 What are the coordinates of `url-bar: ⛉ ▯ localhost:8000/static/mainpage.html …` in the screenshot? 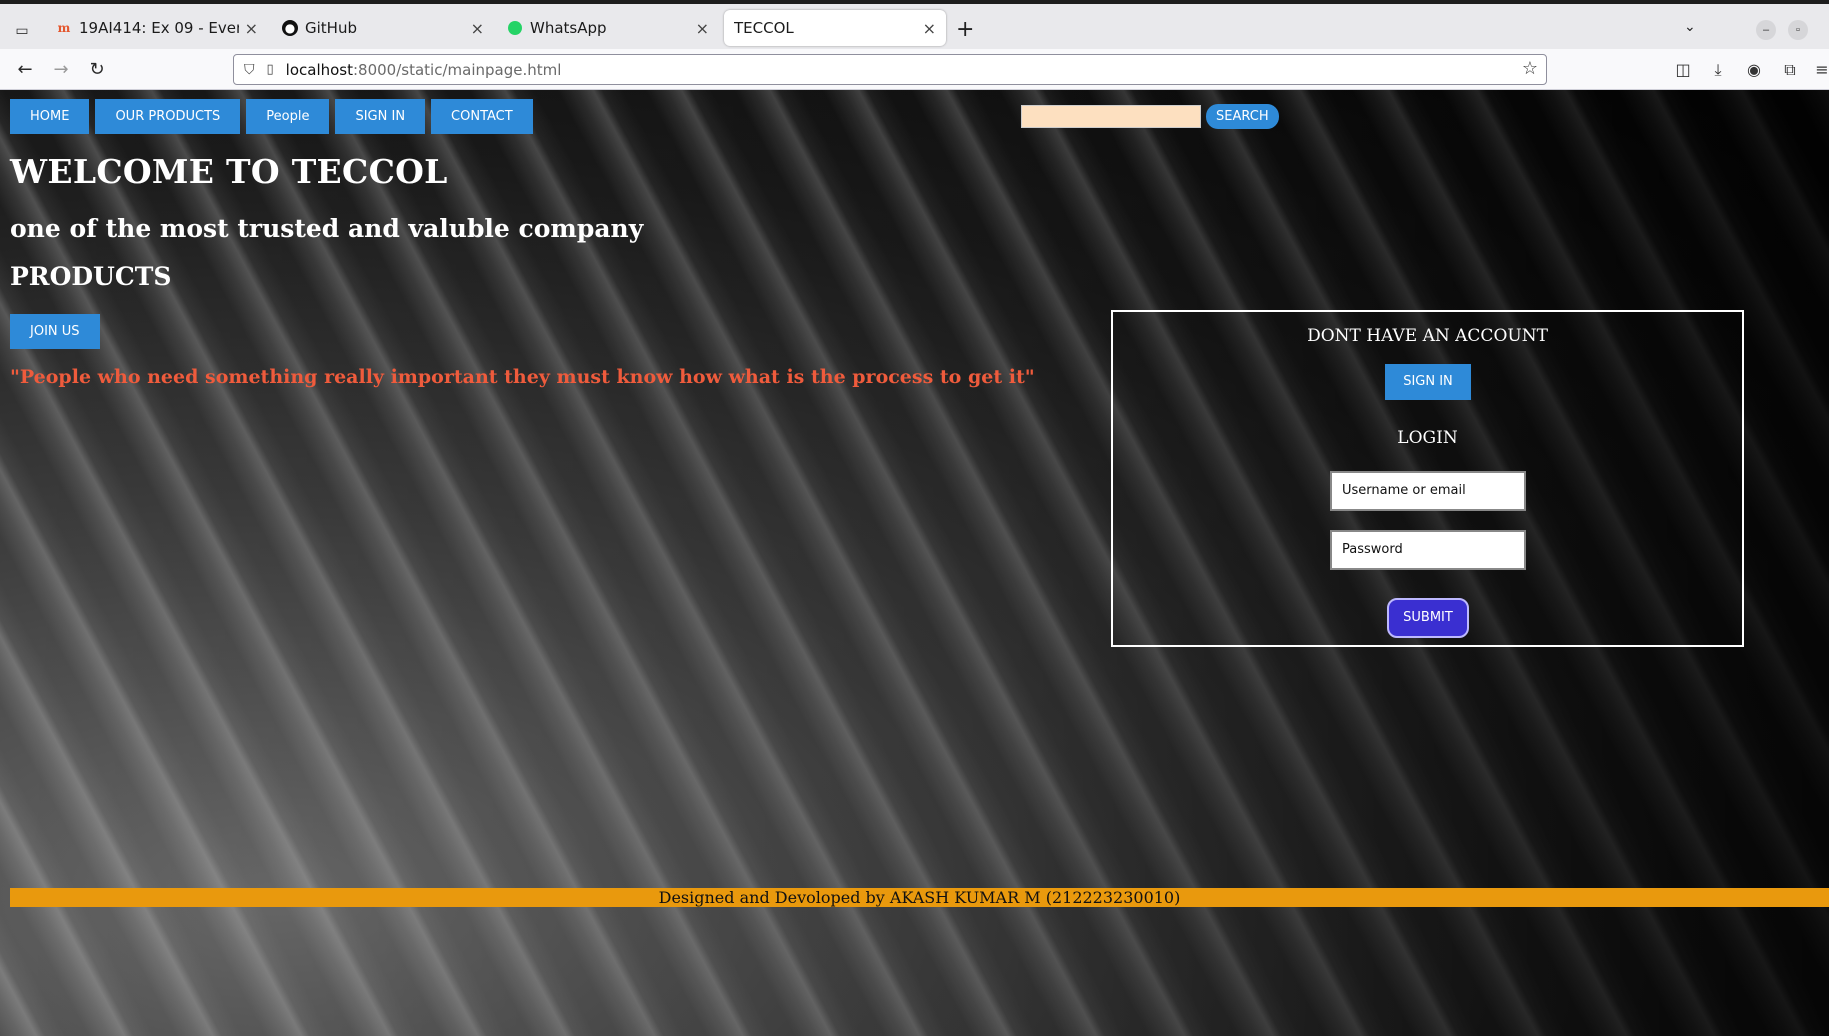 It's located at (890, 69).